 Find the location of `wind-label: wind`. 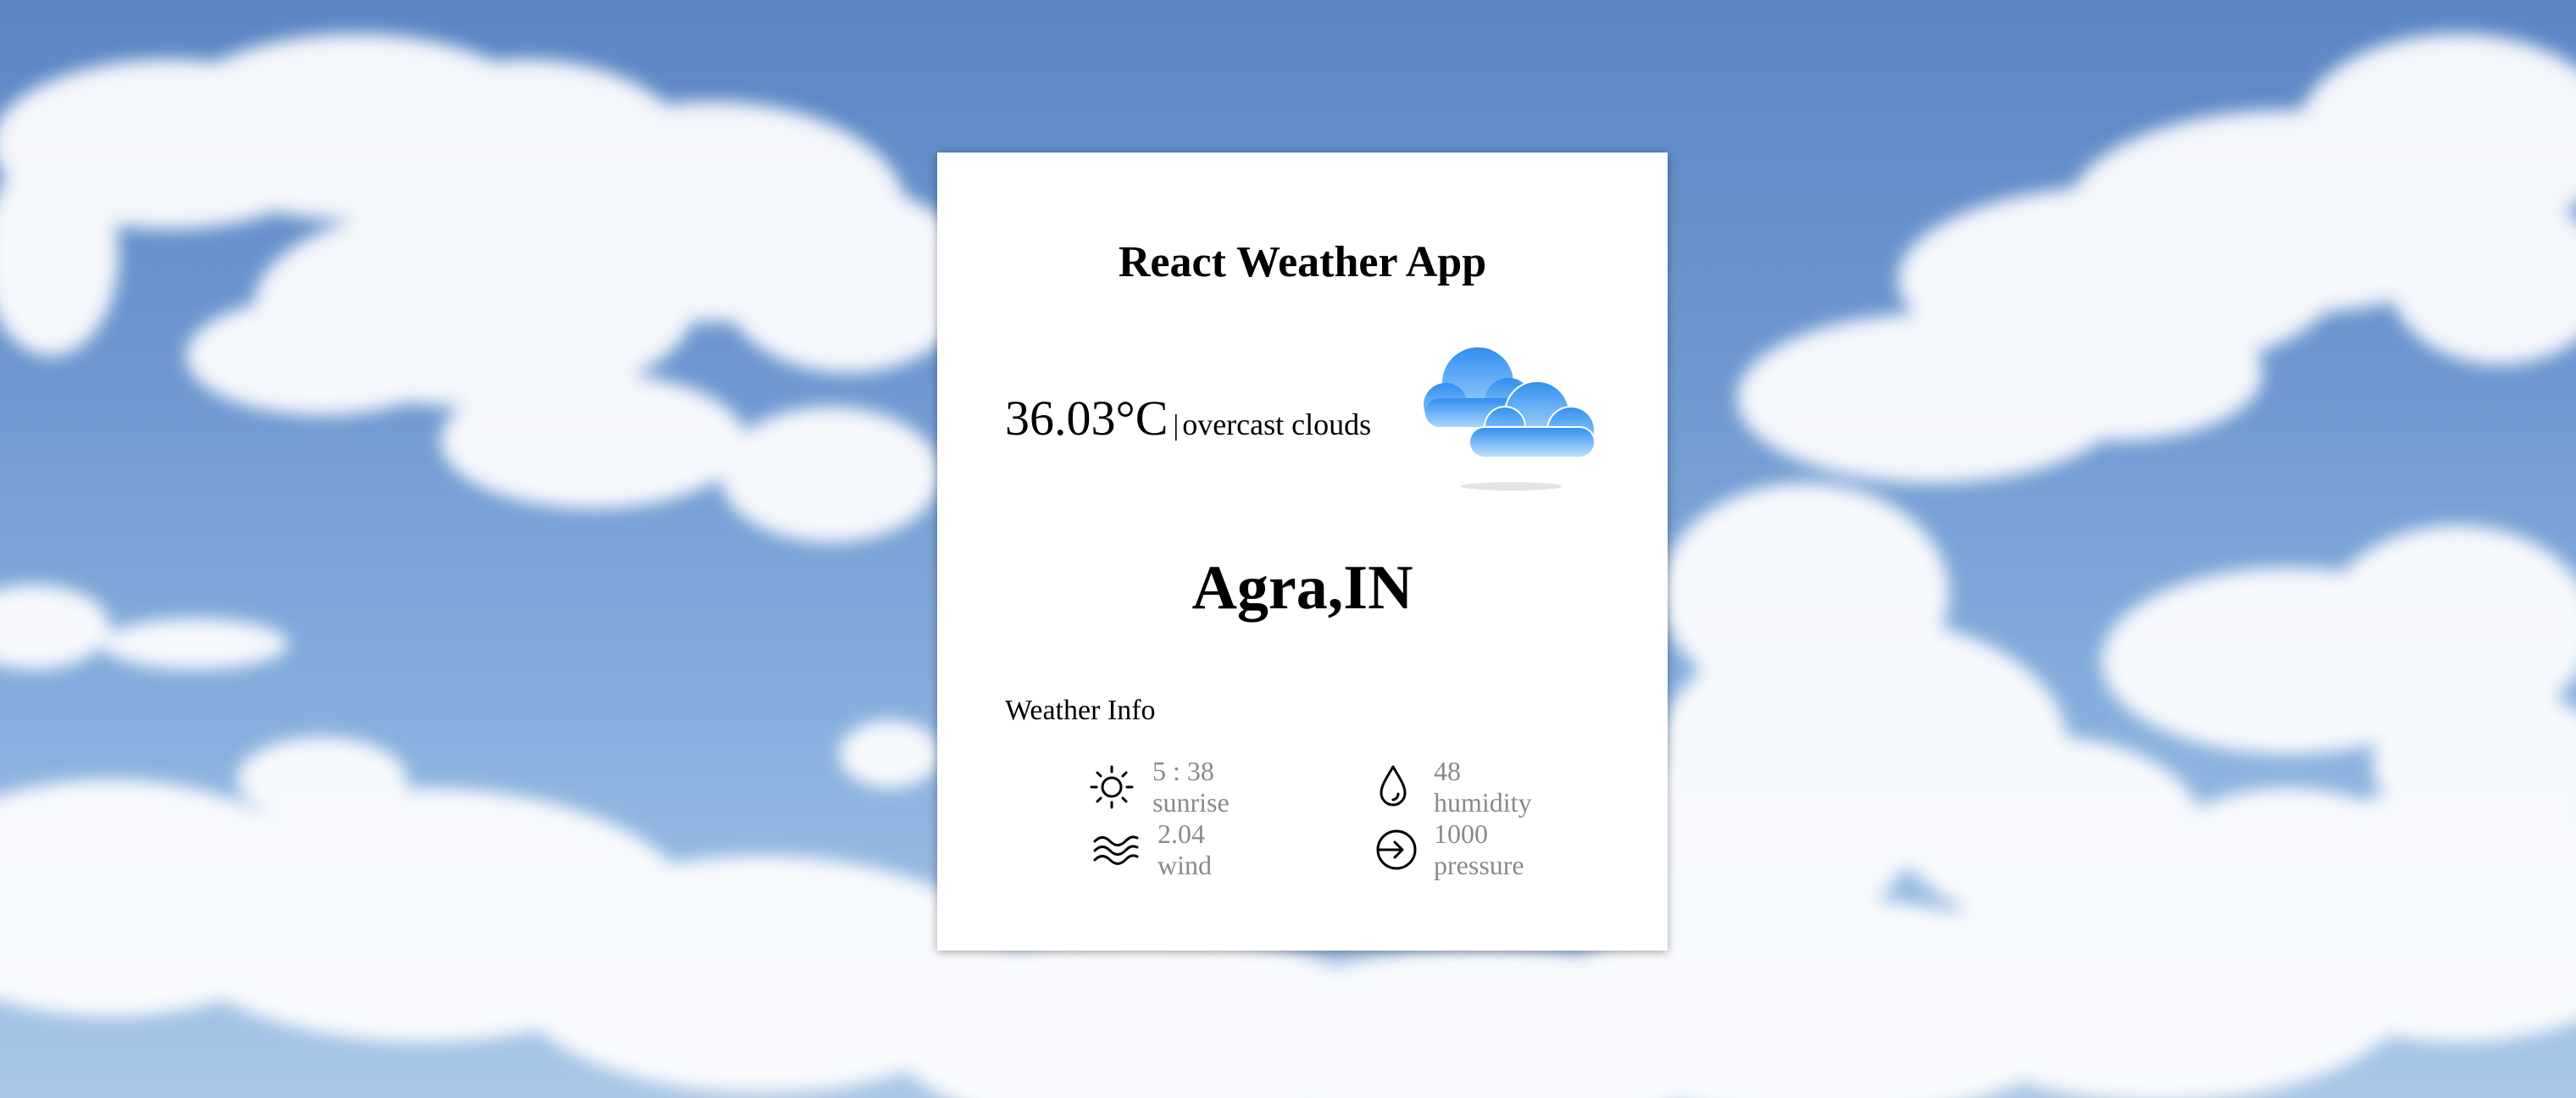

wind-label: wind is located at coordinates (1185, 865).